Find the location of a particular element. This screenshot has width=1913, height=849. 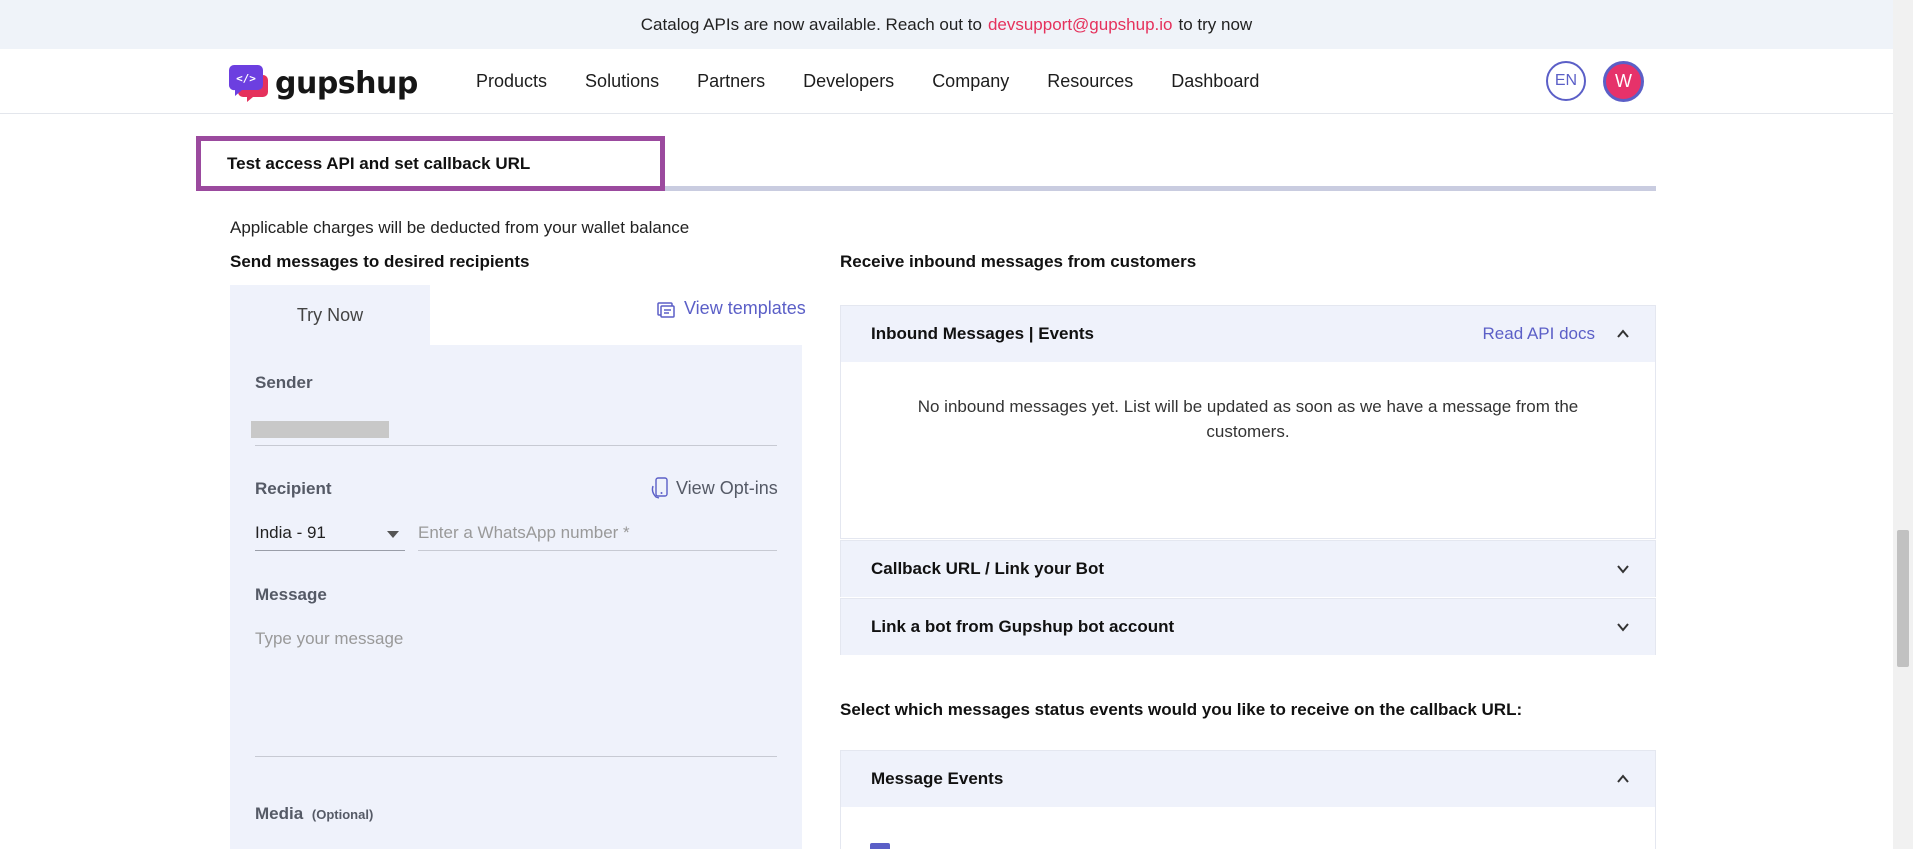

media-label-text: Media is located at coordinates (279, 813).